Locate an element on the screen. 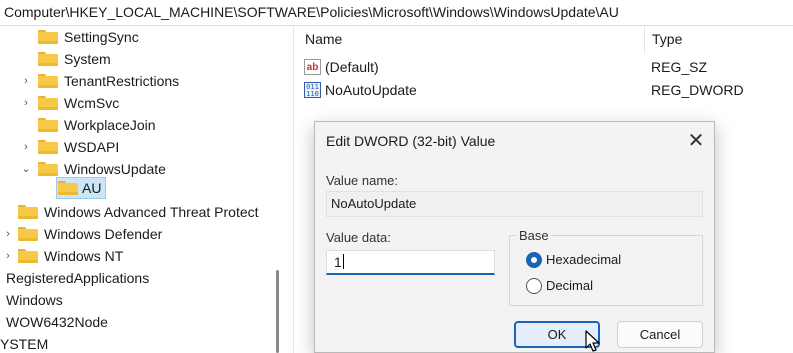 The image size is (793, 353). chevron-down-icon: ⌄ is located at coordinates (26, 169).